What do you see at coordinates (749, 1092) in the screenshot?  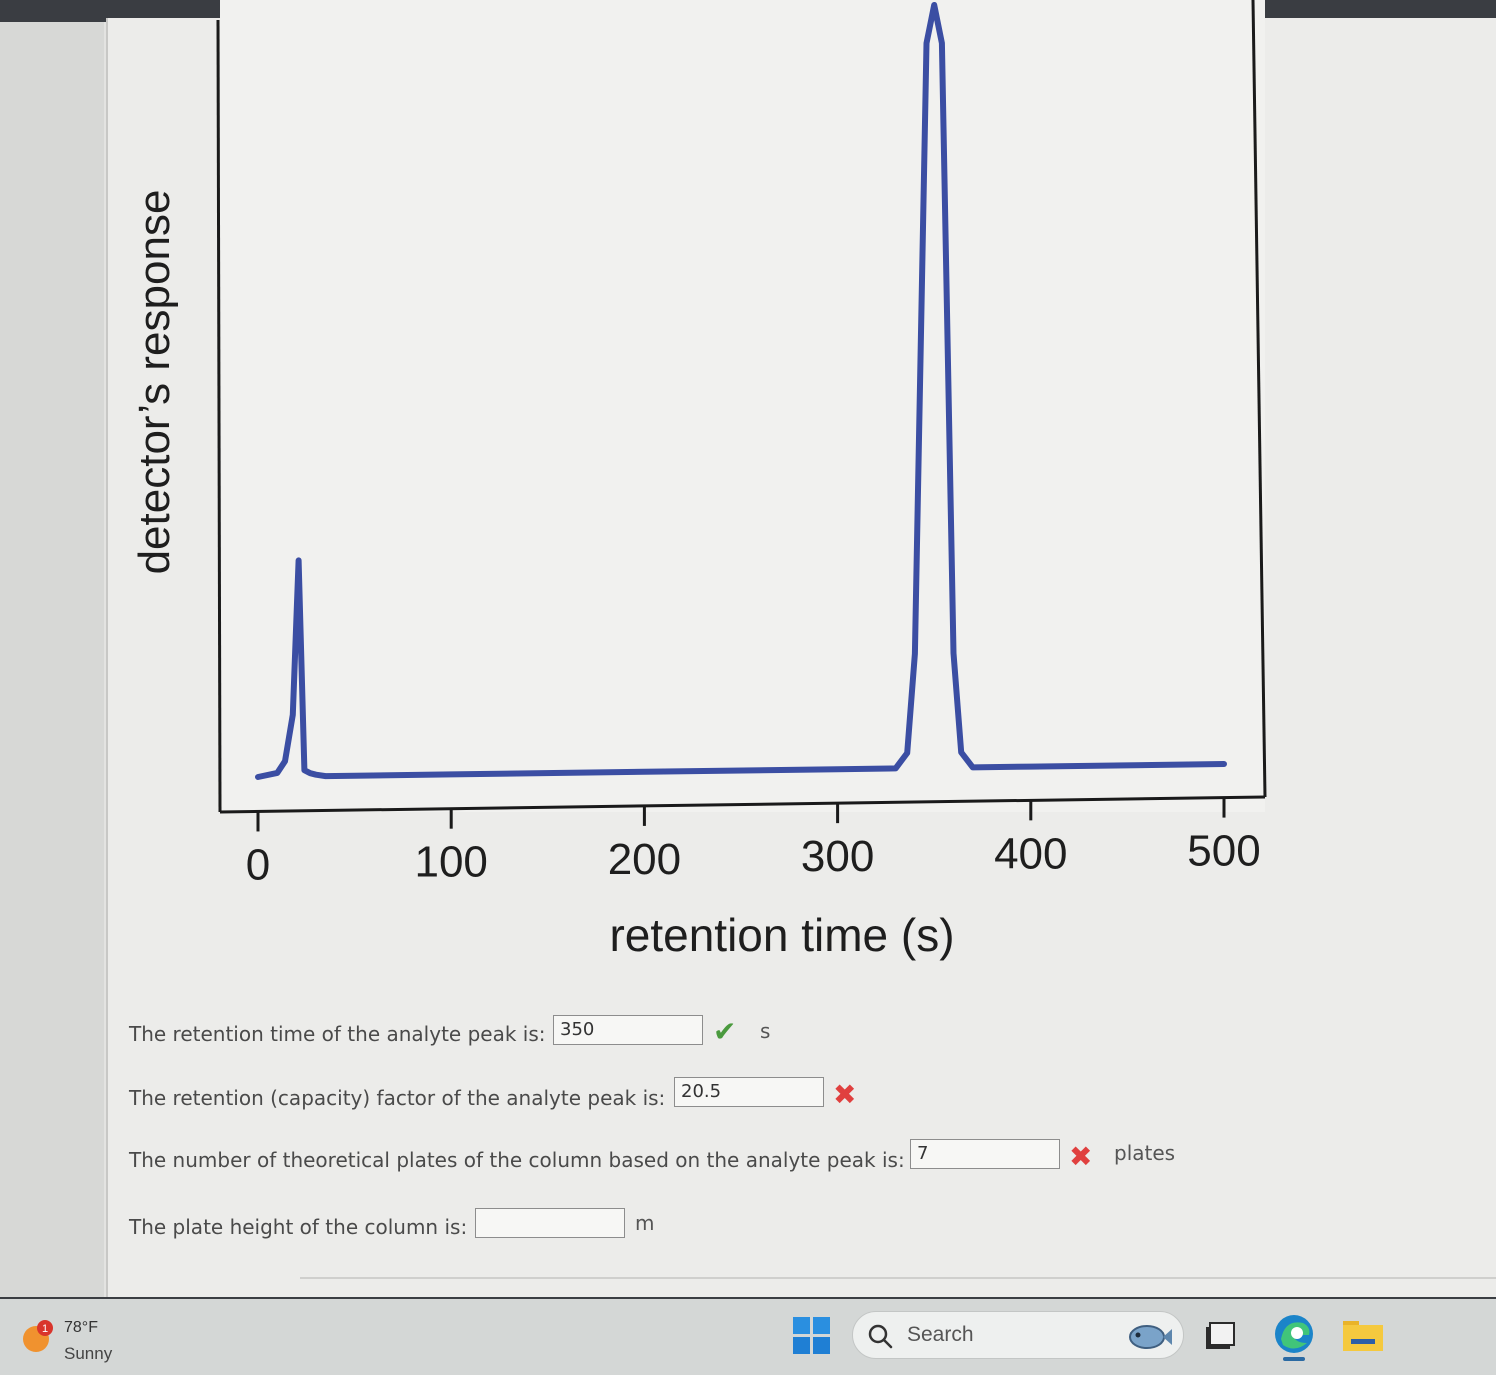 I see `capacity-factor-input: 20.5` at bounding box center [749, 1092].